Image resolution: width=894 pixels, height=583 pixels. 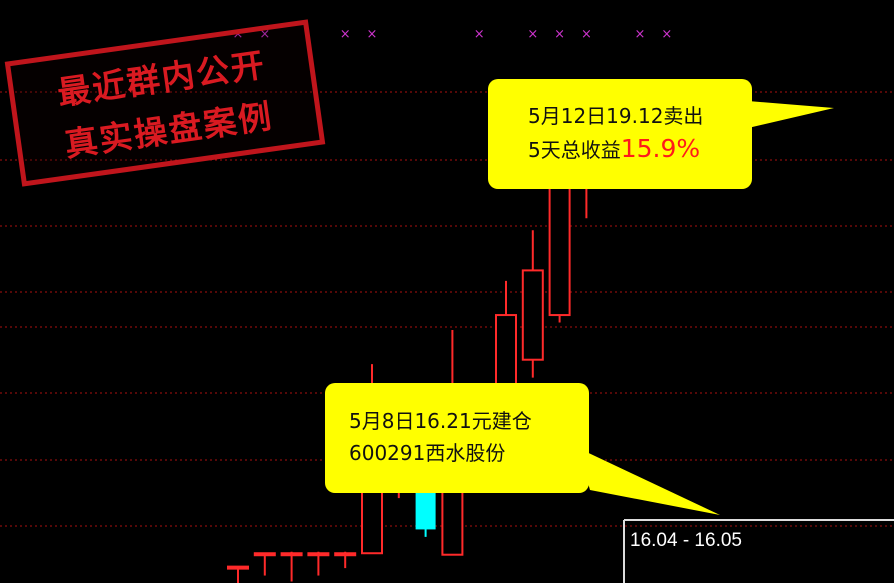 I want to click on buy-callout: 5月8日16.21元建仓 600291西水股份, so click(x=457, y=438).